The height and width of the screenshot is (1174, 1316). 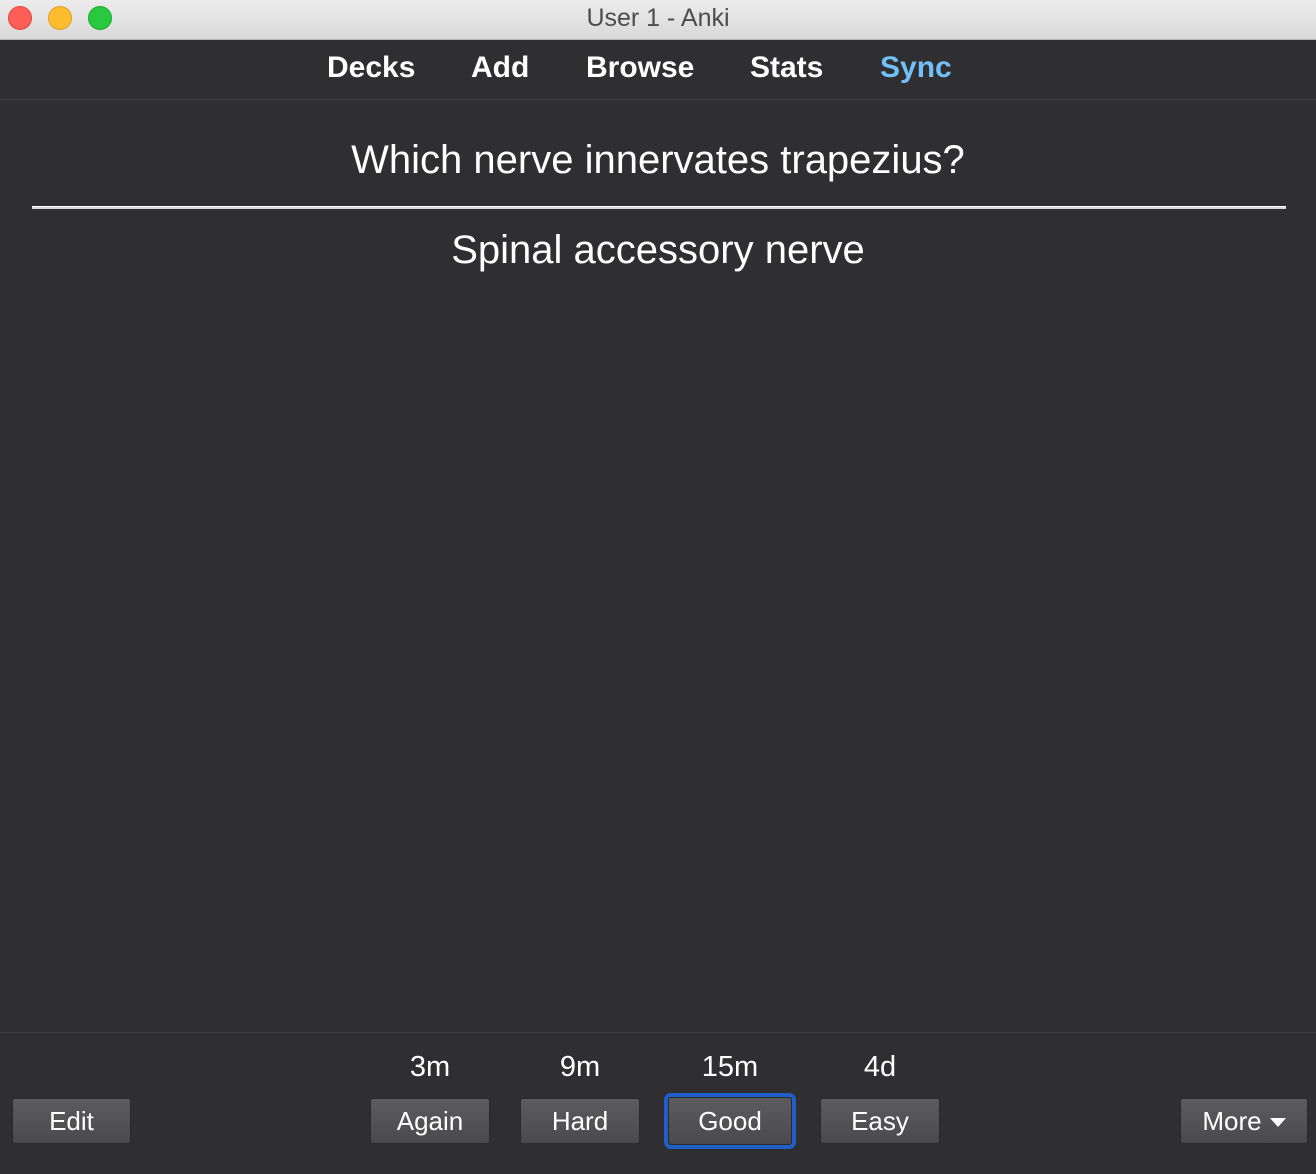 What do you see at coordinates (580, 1067) in the screenshot?
I see `hard-interval: 9m` at bounding box center [580, 1067].